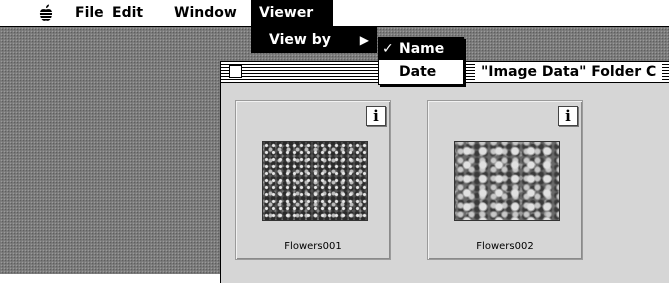 The image size is (669, 283). I want to click on file-card: i Flowers001, so click(313, 180).